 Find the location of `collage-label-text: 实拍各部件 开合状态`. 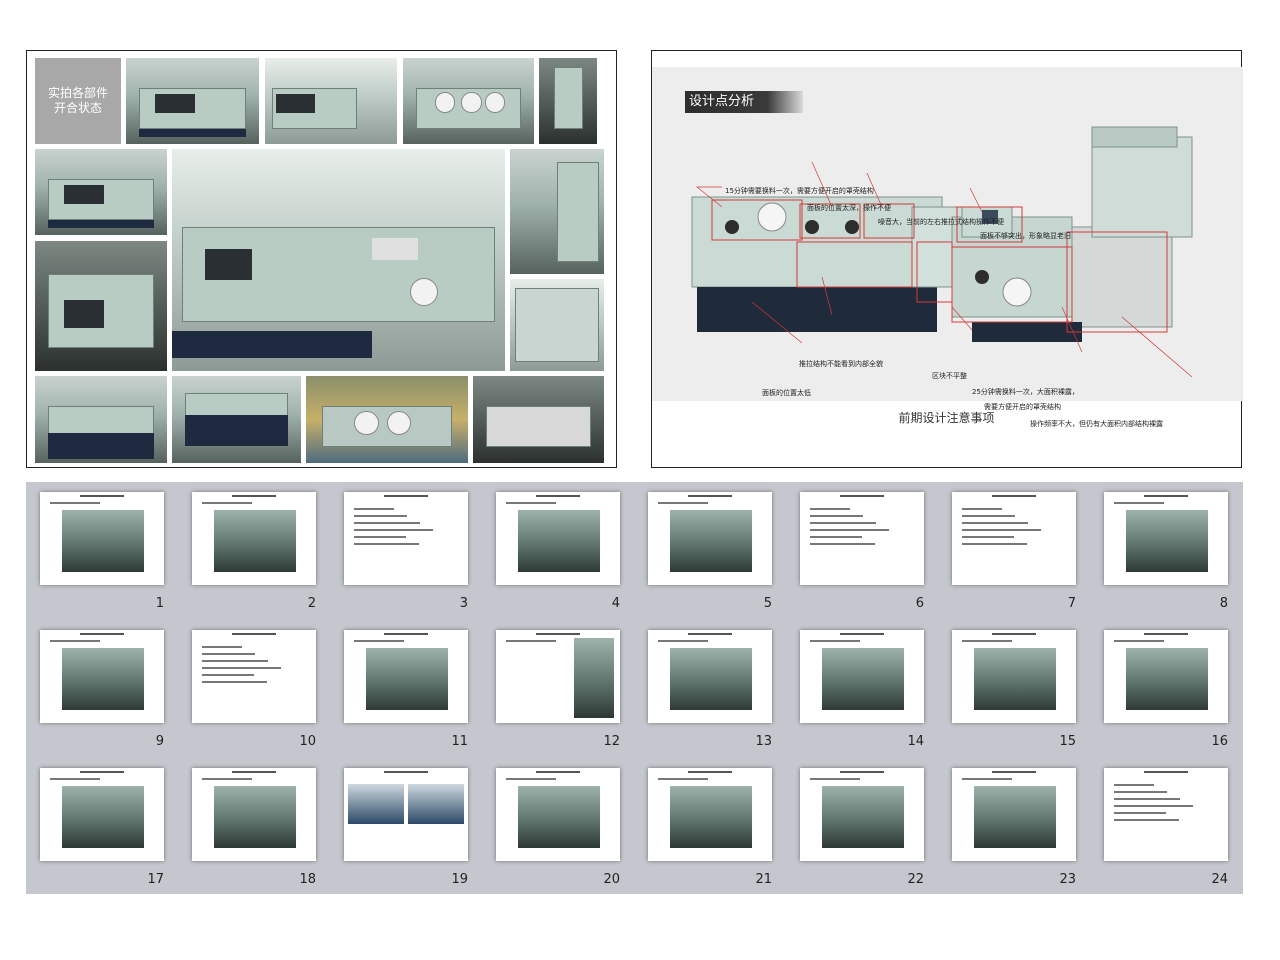

collage-label-text: 实拍各部件 开合状态 is located at coordinates (77, 100).